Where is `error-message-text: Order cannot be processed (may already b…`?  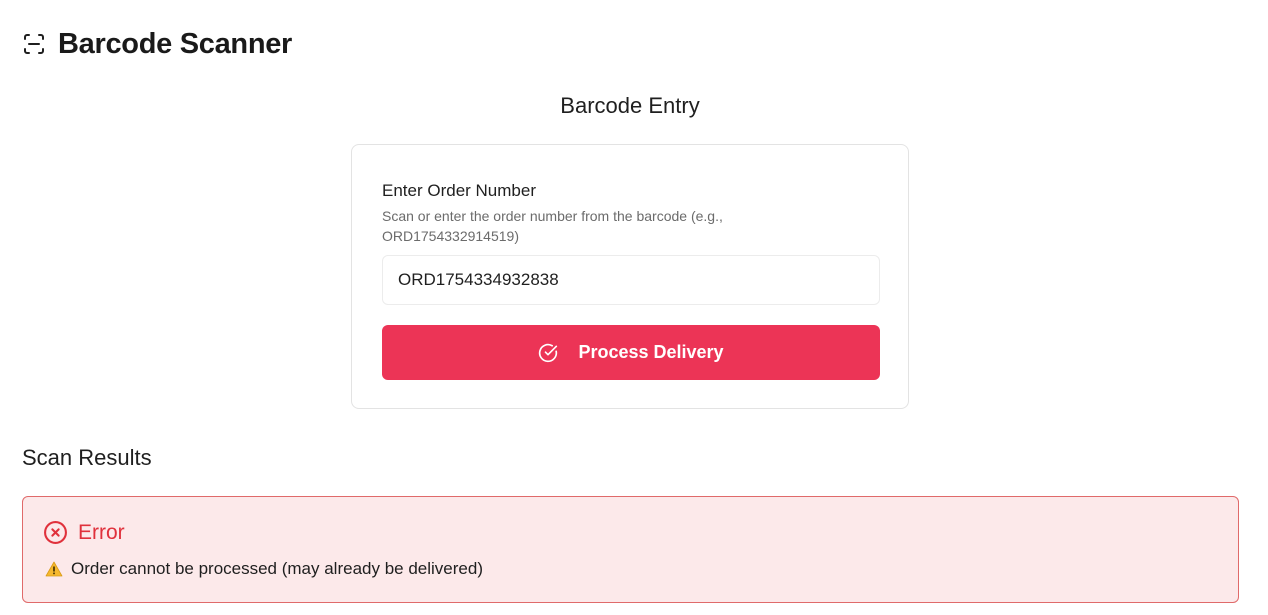 error-message-text: Order cannot be processed (may already b… is located at coordinates (277, 568).